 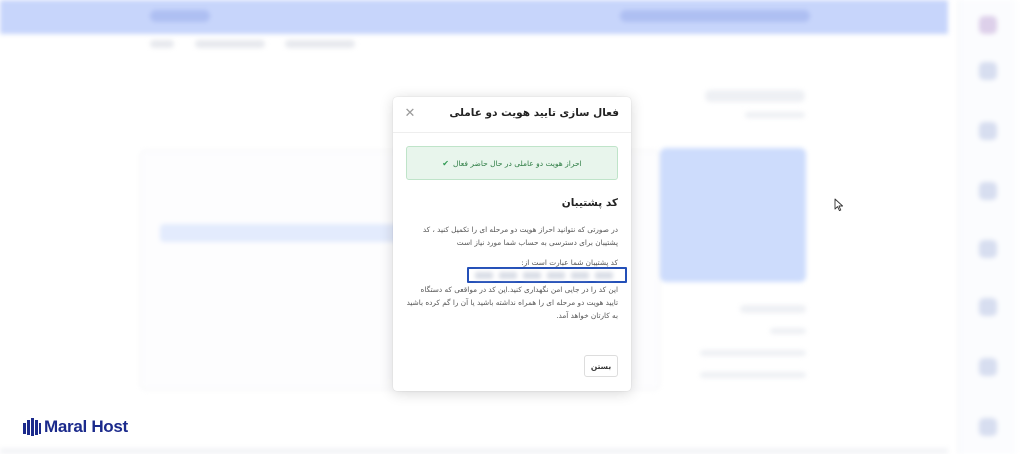 What do you see at coordinates (474, 17) in the screenshot?
I see `top-bar` at bounding box center [474, 17].